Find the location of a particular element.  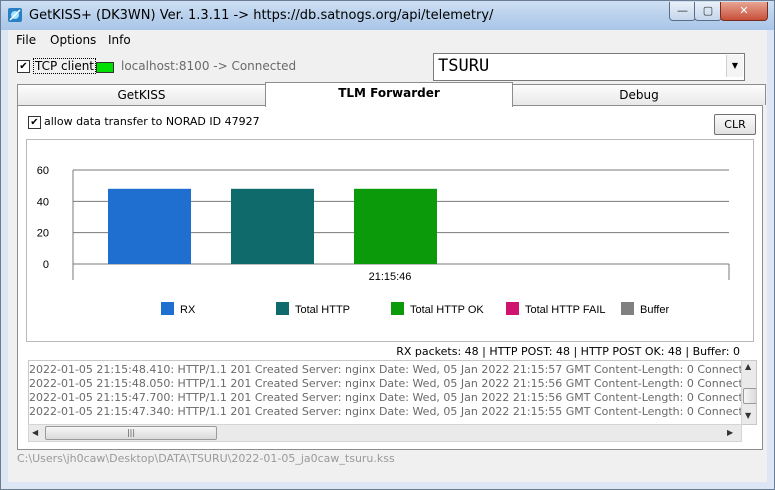

horizontal-scroll-thumb: ||| is located at coordinates (131, 433).